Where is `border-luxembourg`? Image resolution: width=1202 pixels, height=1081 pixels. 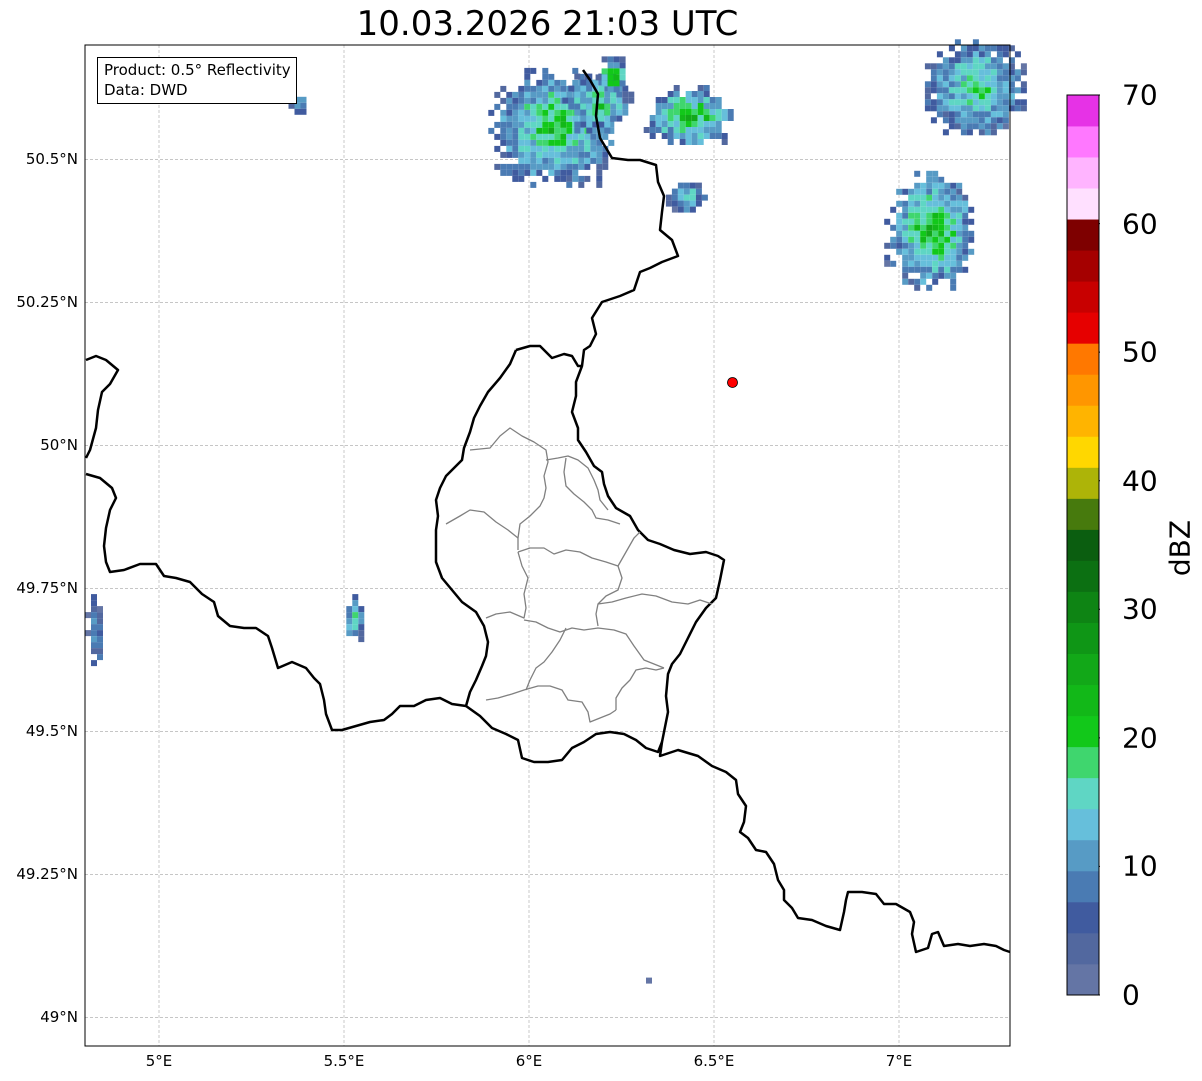
border-luxembourg is located at coordinates (548, 356).